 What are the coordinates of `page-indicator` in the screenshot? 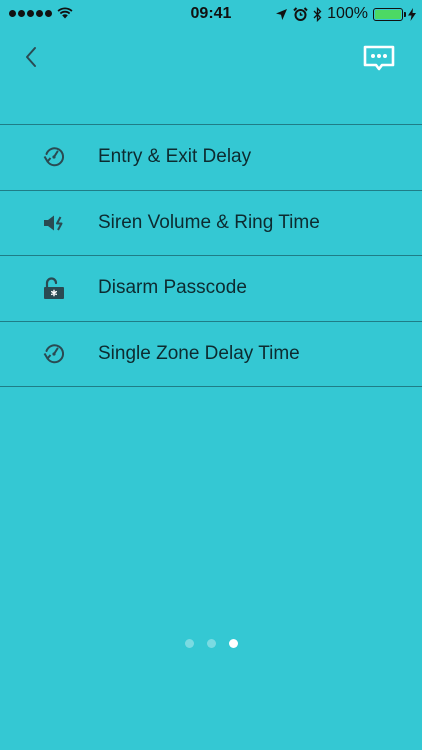 It's located at (211, 643).